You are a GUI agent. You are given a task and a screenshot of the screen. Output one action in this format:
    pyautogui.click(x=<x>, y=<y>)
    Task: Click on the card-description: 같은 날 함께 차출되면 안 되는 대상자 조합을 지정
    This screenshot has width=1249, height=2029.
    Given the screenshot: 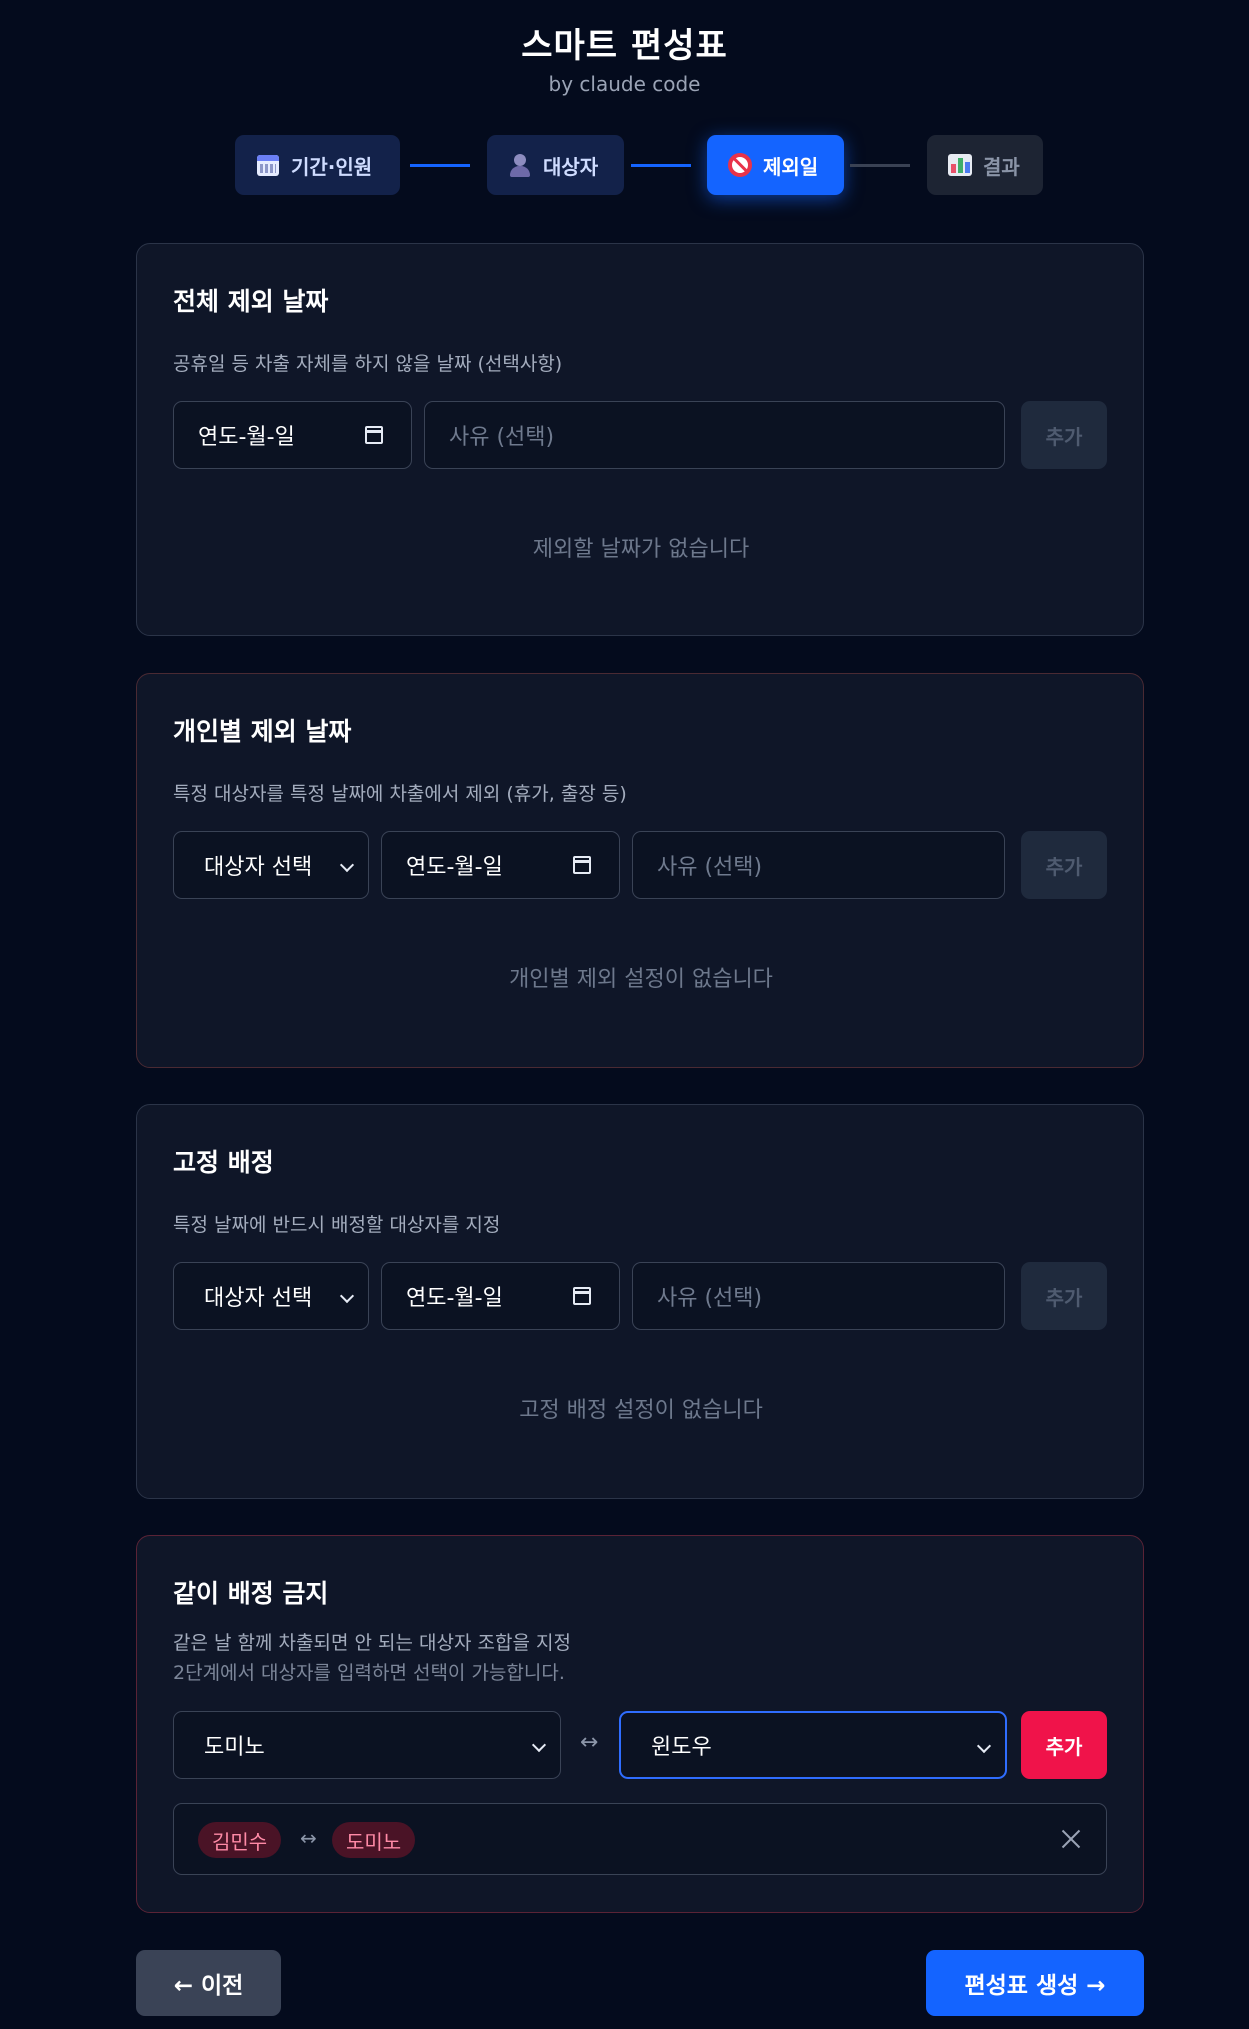 What is the action you would take?
    pyautogui.click(x=372, y=1643)
    